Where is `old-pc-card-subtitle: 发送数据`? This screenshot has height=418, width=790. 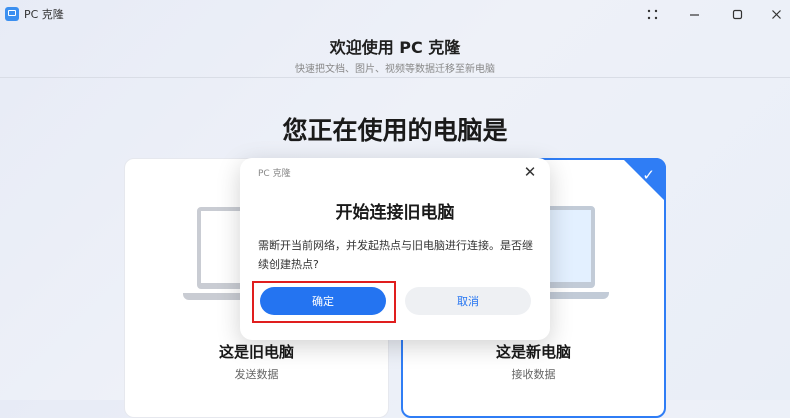 old-pc-card-subtitle: 发送数据 is located at coordinates (256, 374).